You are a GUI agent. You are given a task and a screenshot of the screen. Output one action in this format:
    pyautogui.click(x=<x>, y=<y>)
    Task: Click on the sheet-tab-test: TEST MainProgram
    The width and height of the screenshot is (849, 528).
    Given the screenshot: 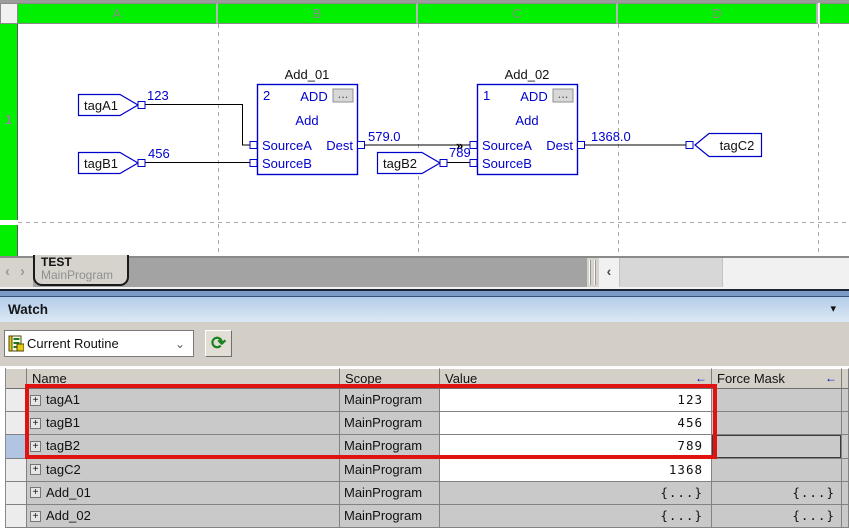 What is the action you would take?
    pyautogui.click(x=81, y=270)
    